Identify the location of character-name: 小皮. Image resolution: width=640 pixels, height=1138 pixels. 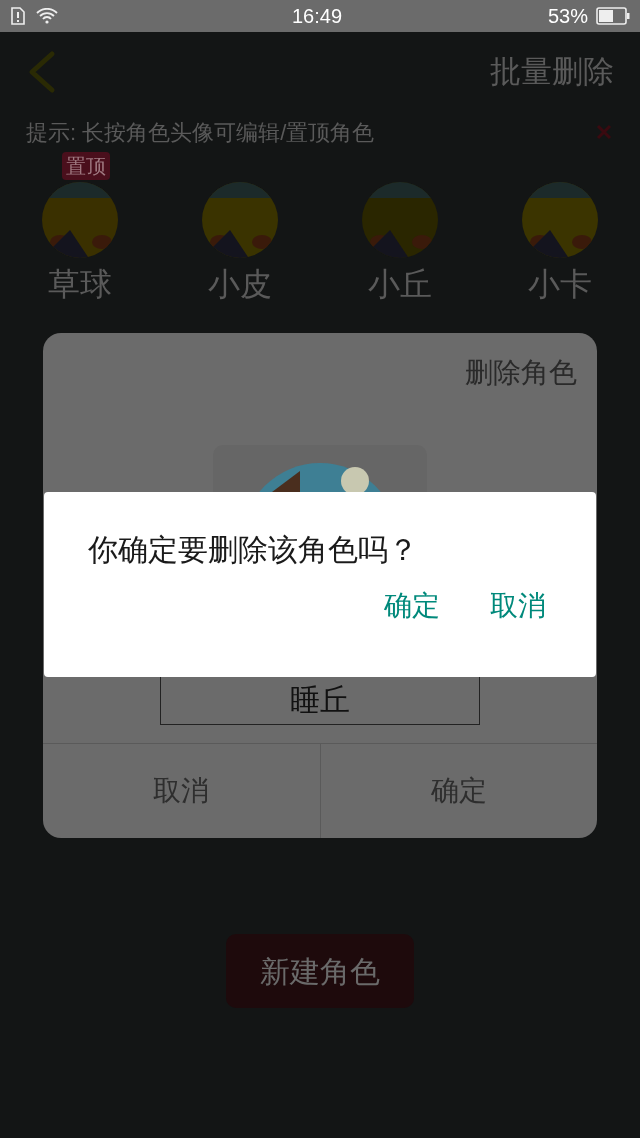
(240, 284).